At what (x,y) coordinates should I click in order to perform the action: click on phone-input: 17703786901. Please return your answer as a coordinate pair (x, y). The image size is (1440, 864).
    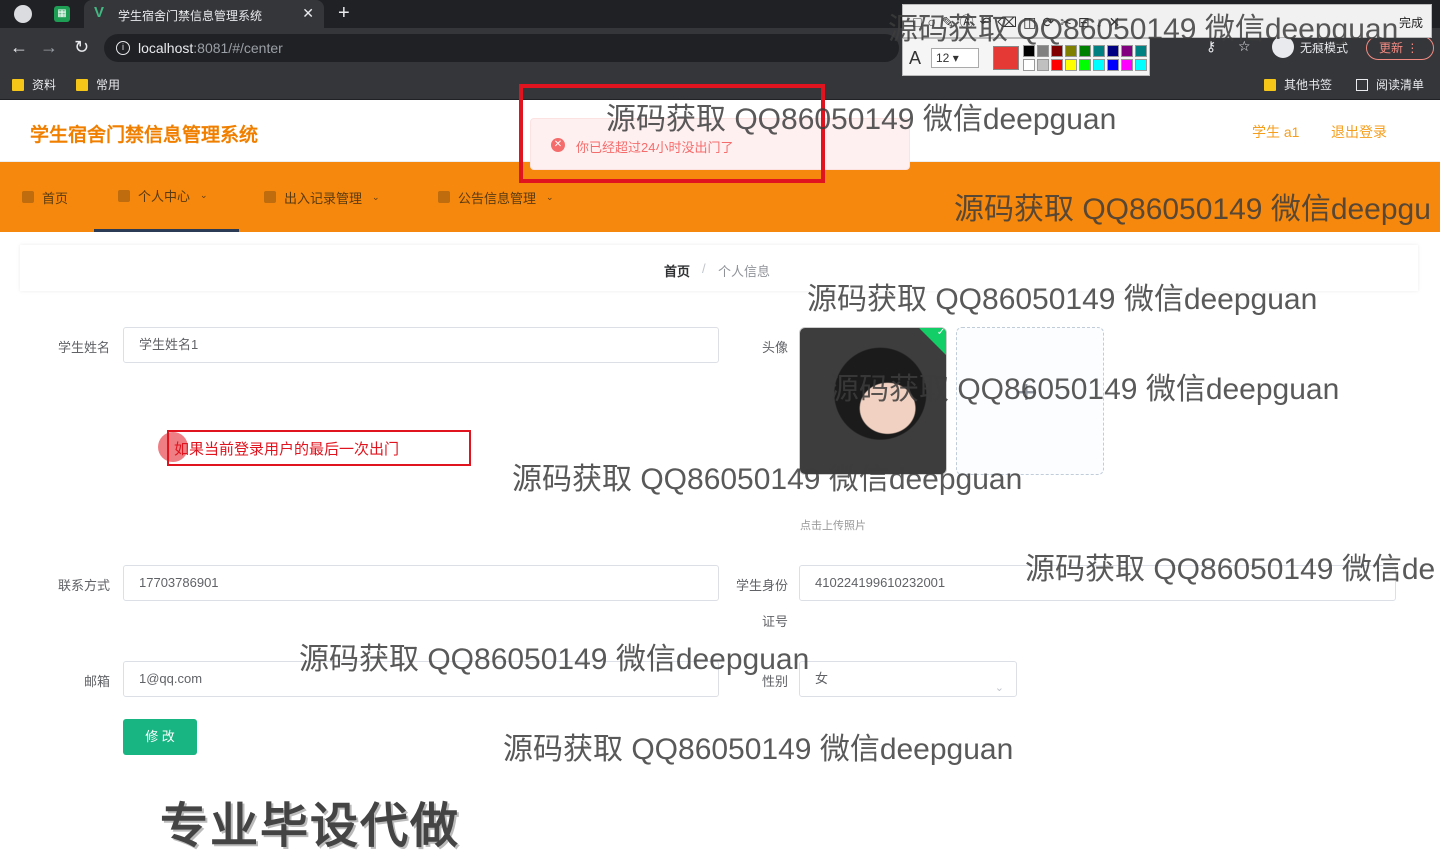
    Looking at the image, I should click on (421, 583).